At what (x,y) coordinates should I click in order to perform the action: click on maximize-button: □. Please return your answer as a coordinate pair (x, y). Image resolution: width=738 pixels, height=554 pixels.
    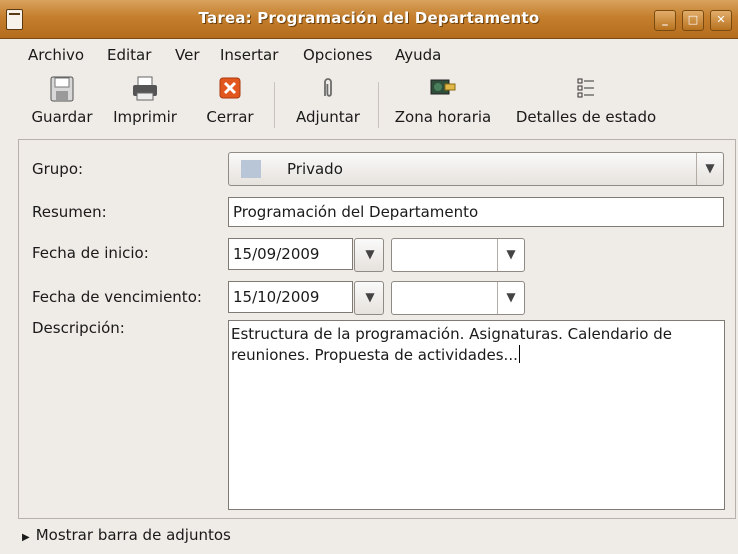
    Looking at the image, I should click on (693, 20).